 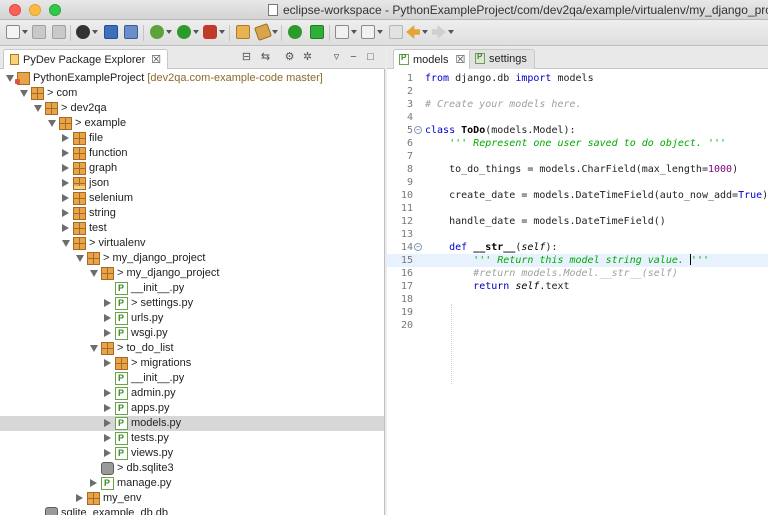 What do you see at coordinates (439, 32) in the screenshot?
I see `forward-icon` at bounding box center [439, 32].